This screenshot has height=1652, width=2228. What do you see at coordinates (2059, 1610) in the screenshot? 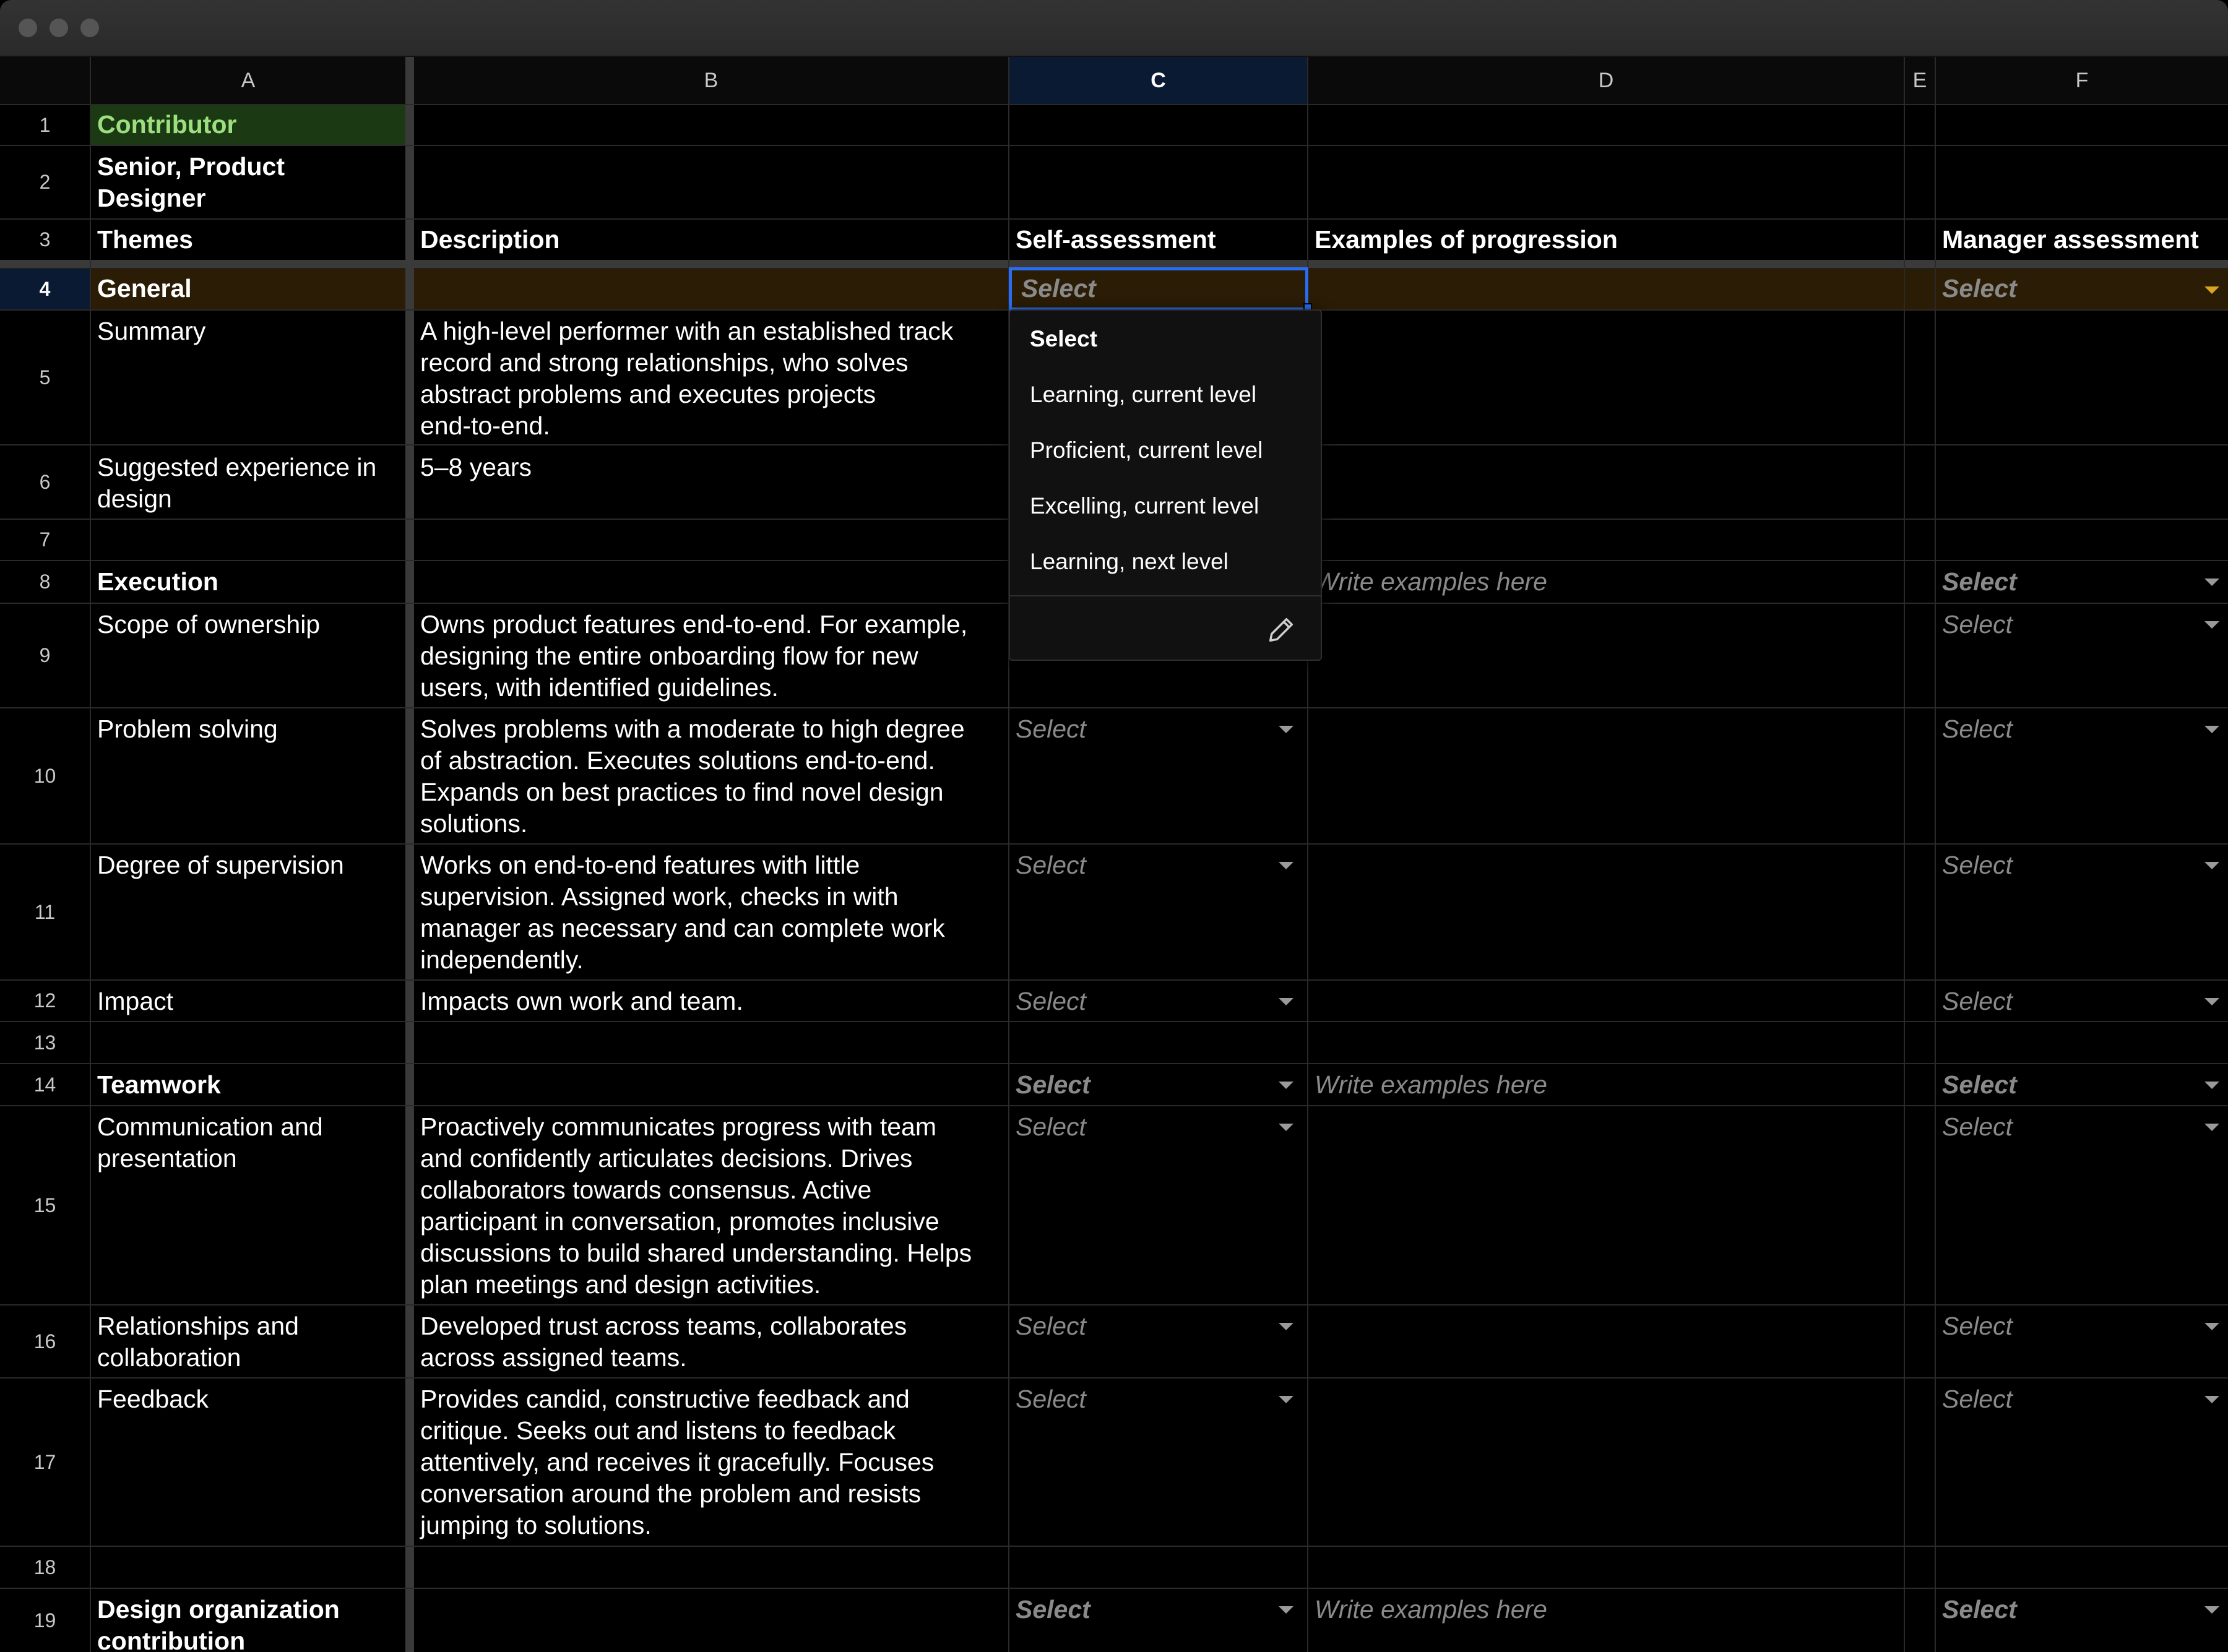
I see `manager-select-design-org: Select` at bounding box center [2059, 1610].